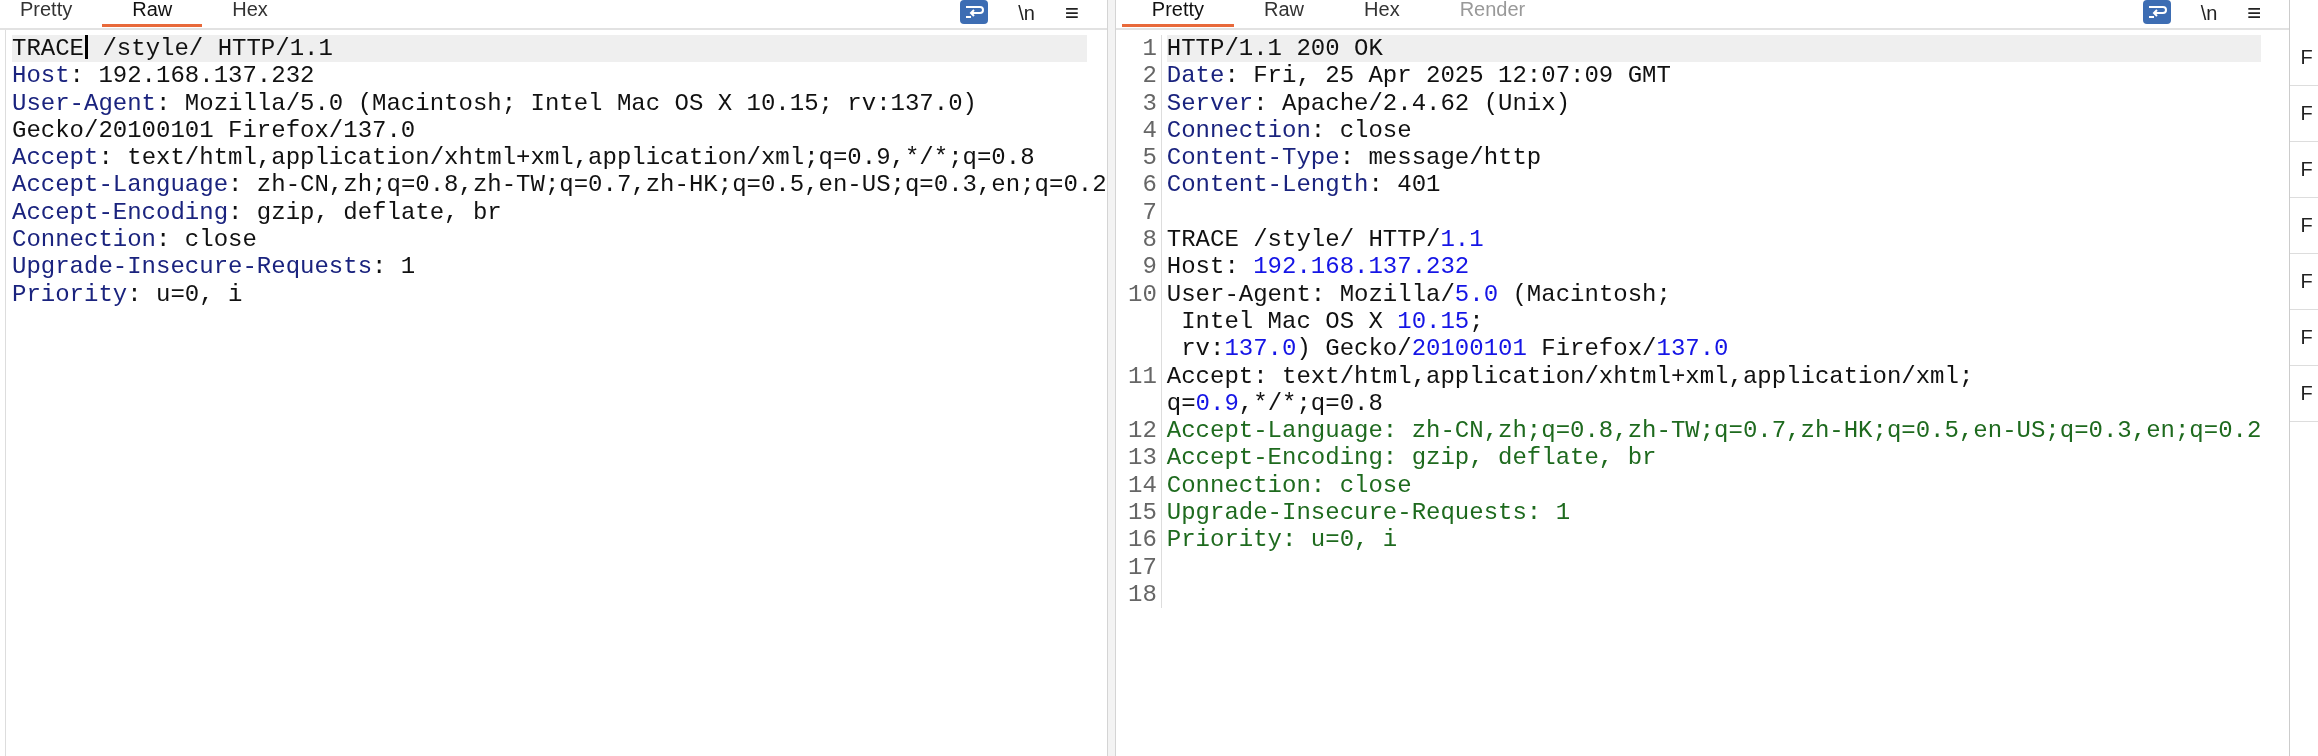  Describe the element at coordinates (1149, 267) in the screenshot. I see `line-number: 9` at that location.